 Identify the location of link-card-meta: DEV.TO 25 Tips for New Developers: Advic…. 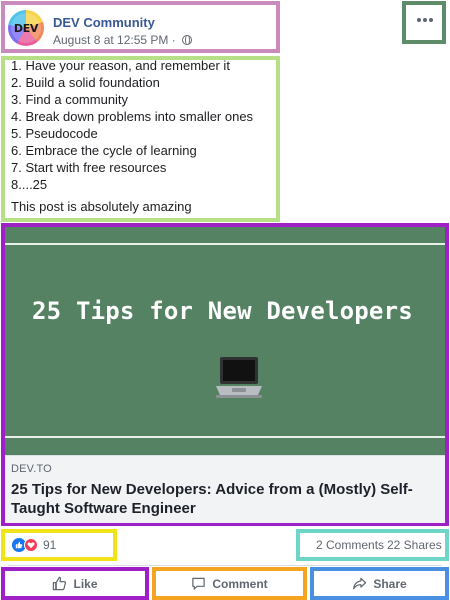
(225, 489).